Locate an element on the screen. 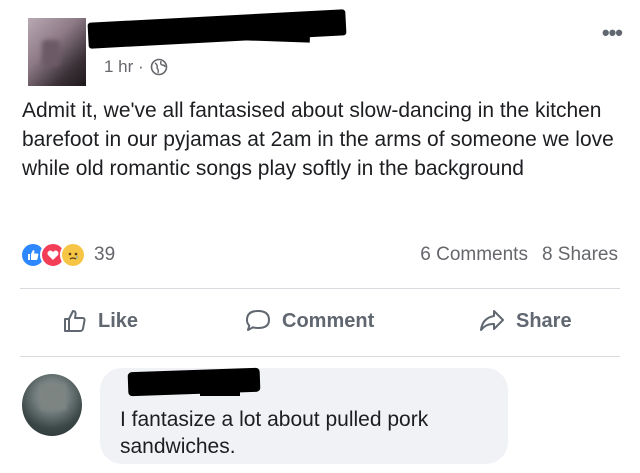  sad-reaction-icon is located at coordinates (73, 255).